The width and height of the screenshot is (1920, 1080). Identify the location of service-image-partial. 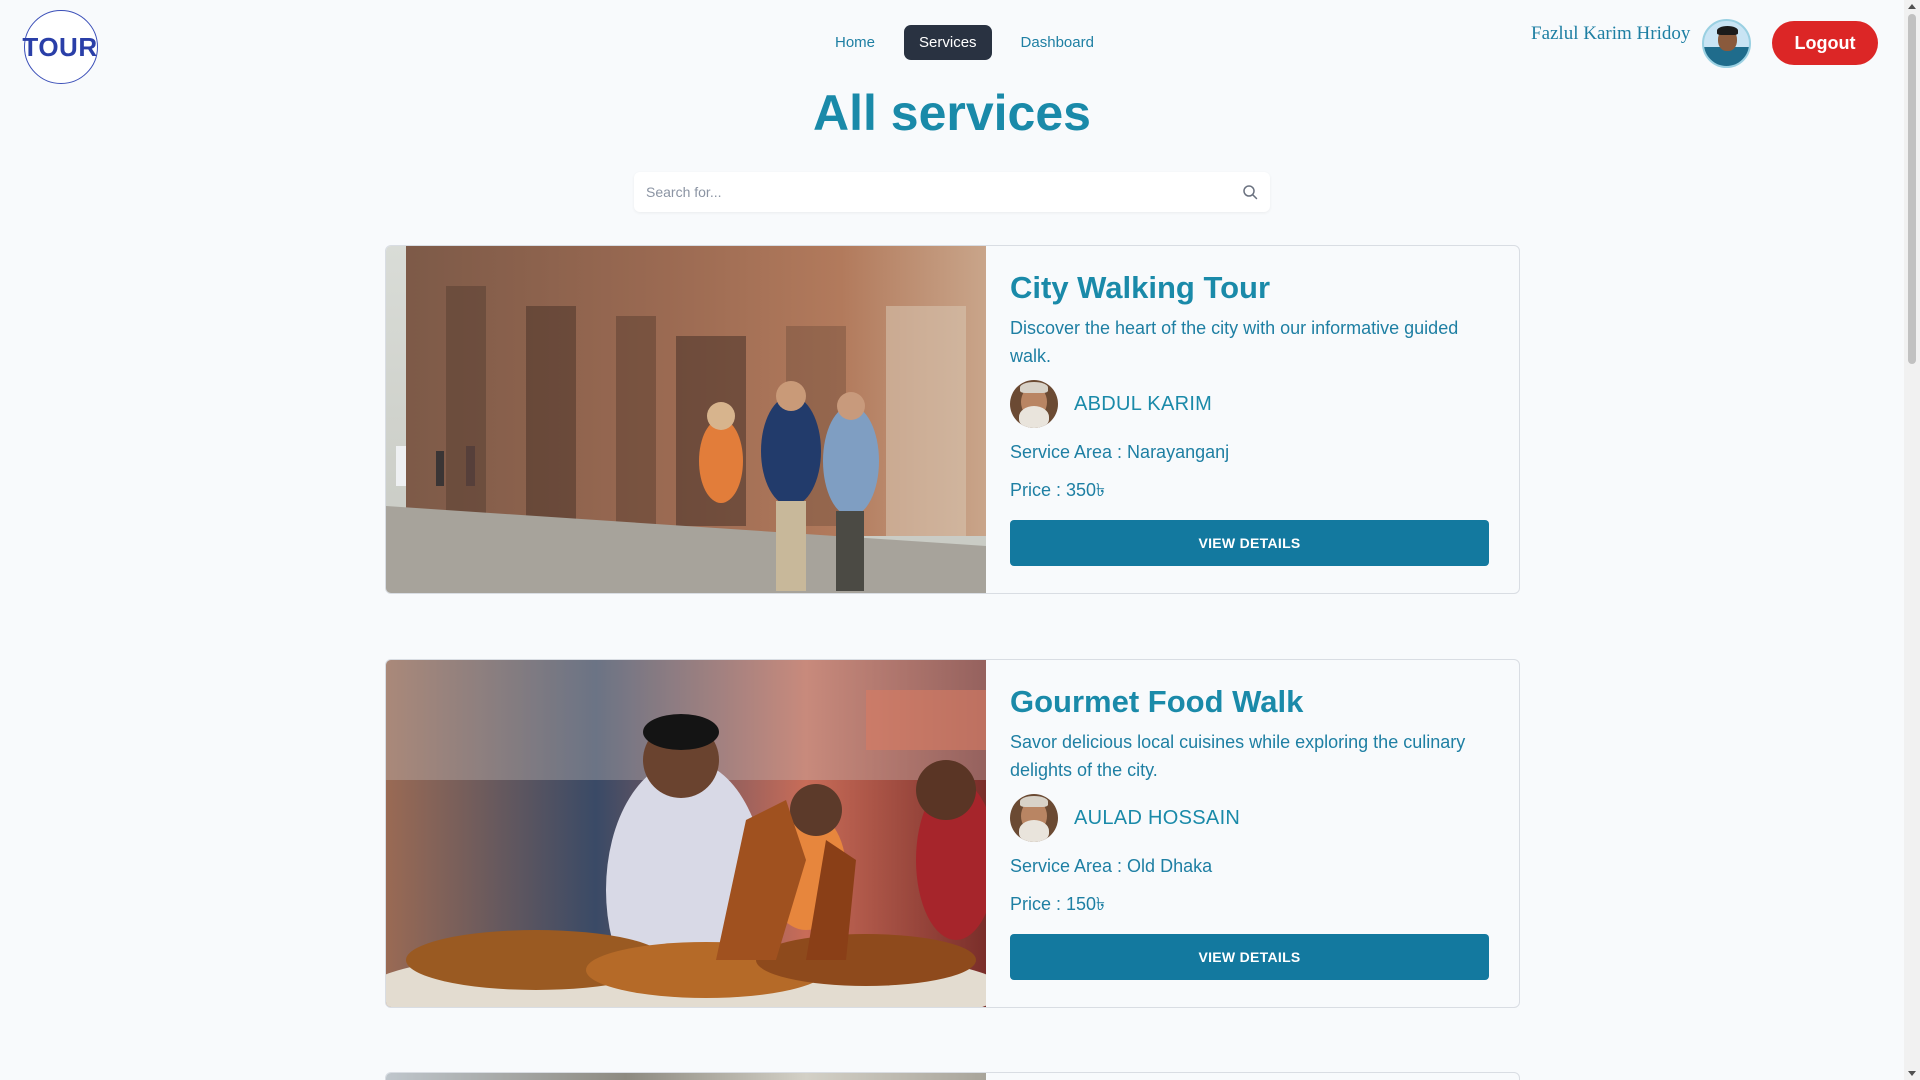
(686, 1076).